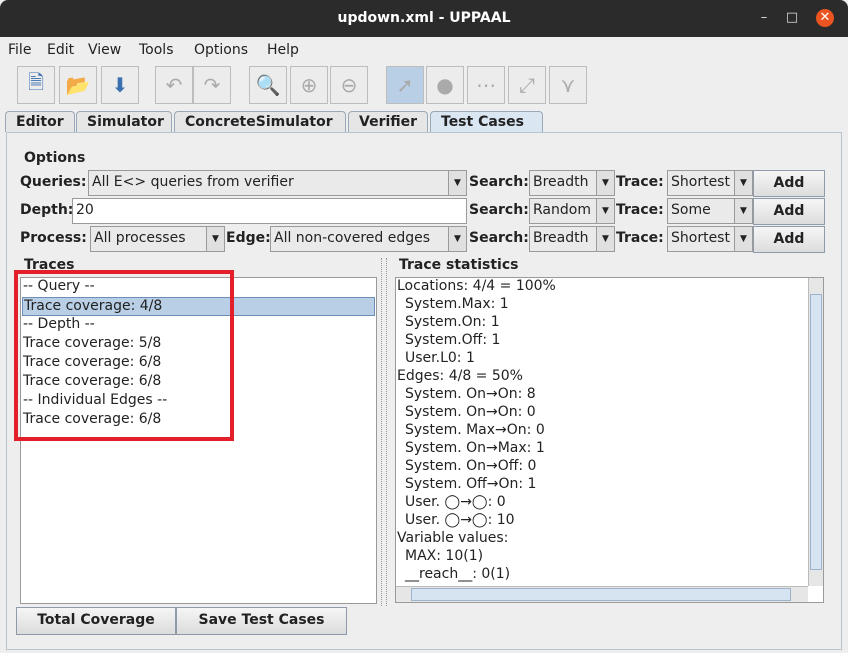  Describe the element at coordinates (792, 18) in the screenshot. I see `maximize-button: □` at that location.